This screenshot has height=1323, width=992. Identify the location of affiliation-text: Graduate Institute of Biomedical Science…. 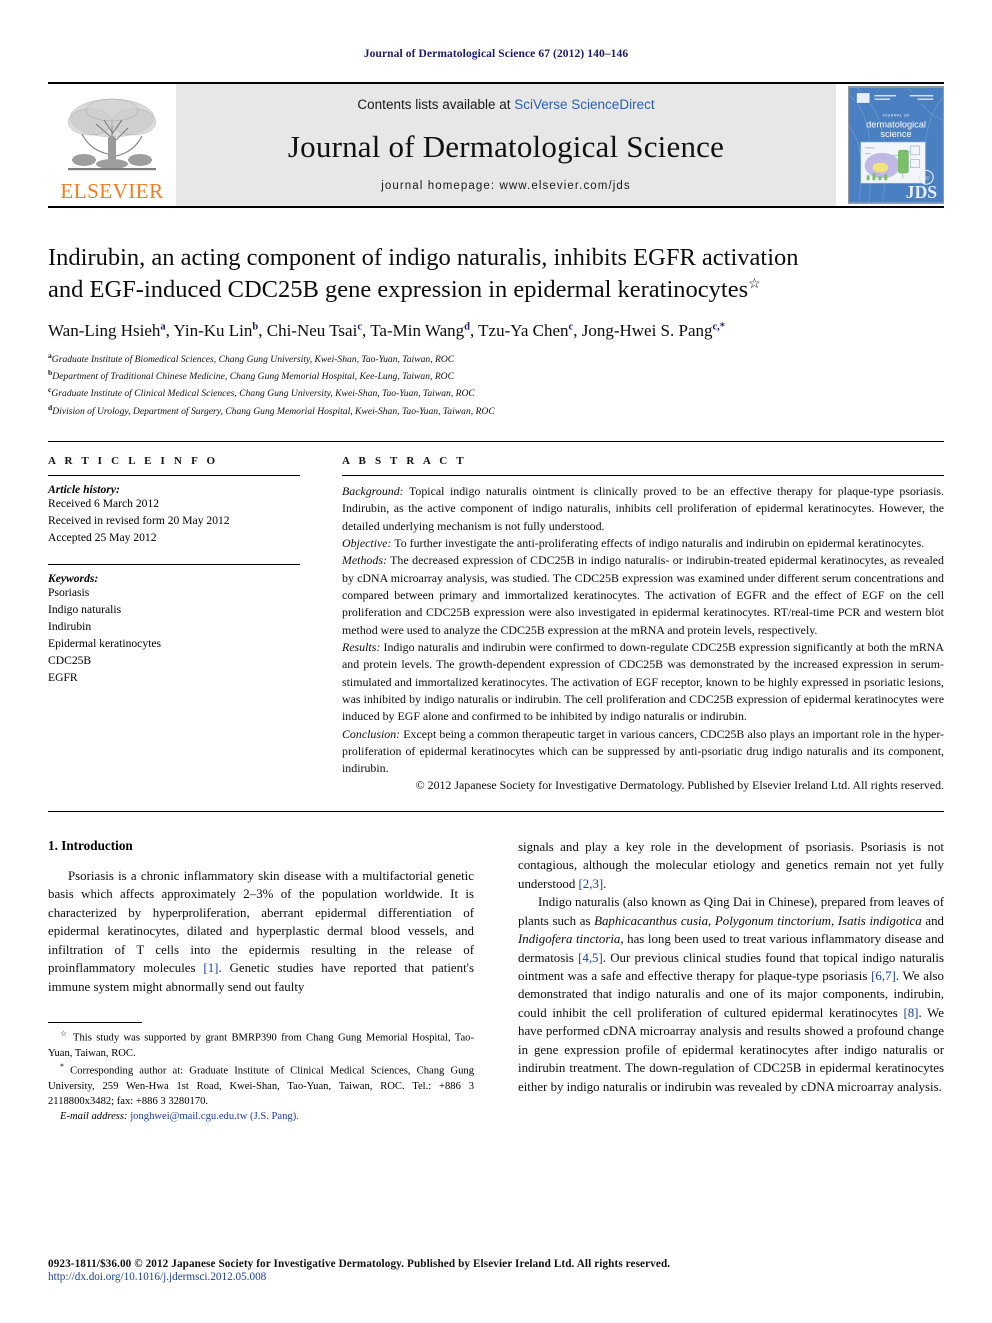
(253, 359).